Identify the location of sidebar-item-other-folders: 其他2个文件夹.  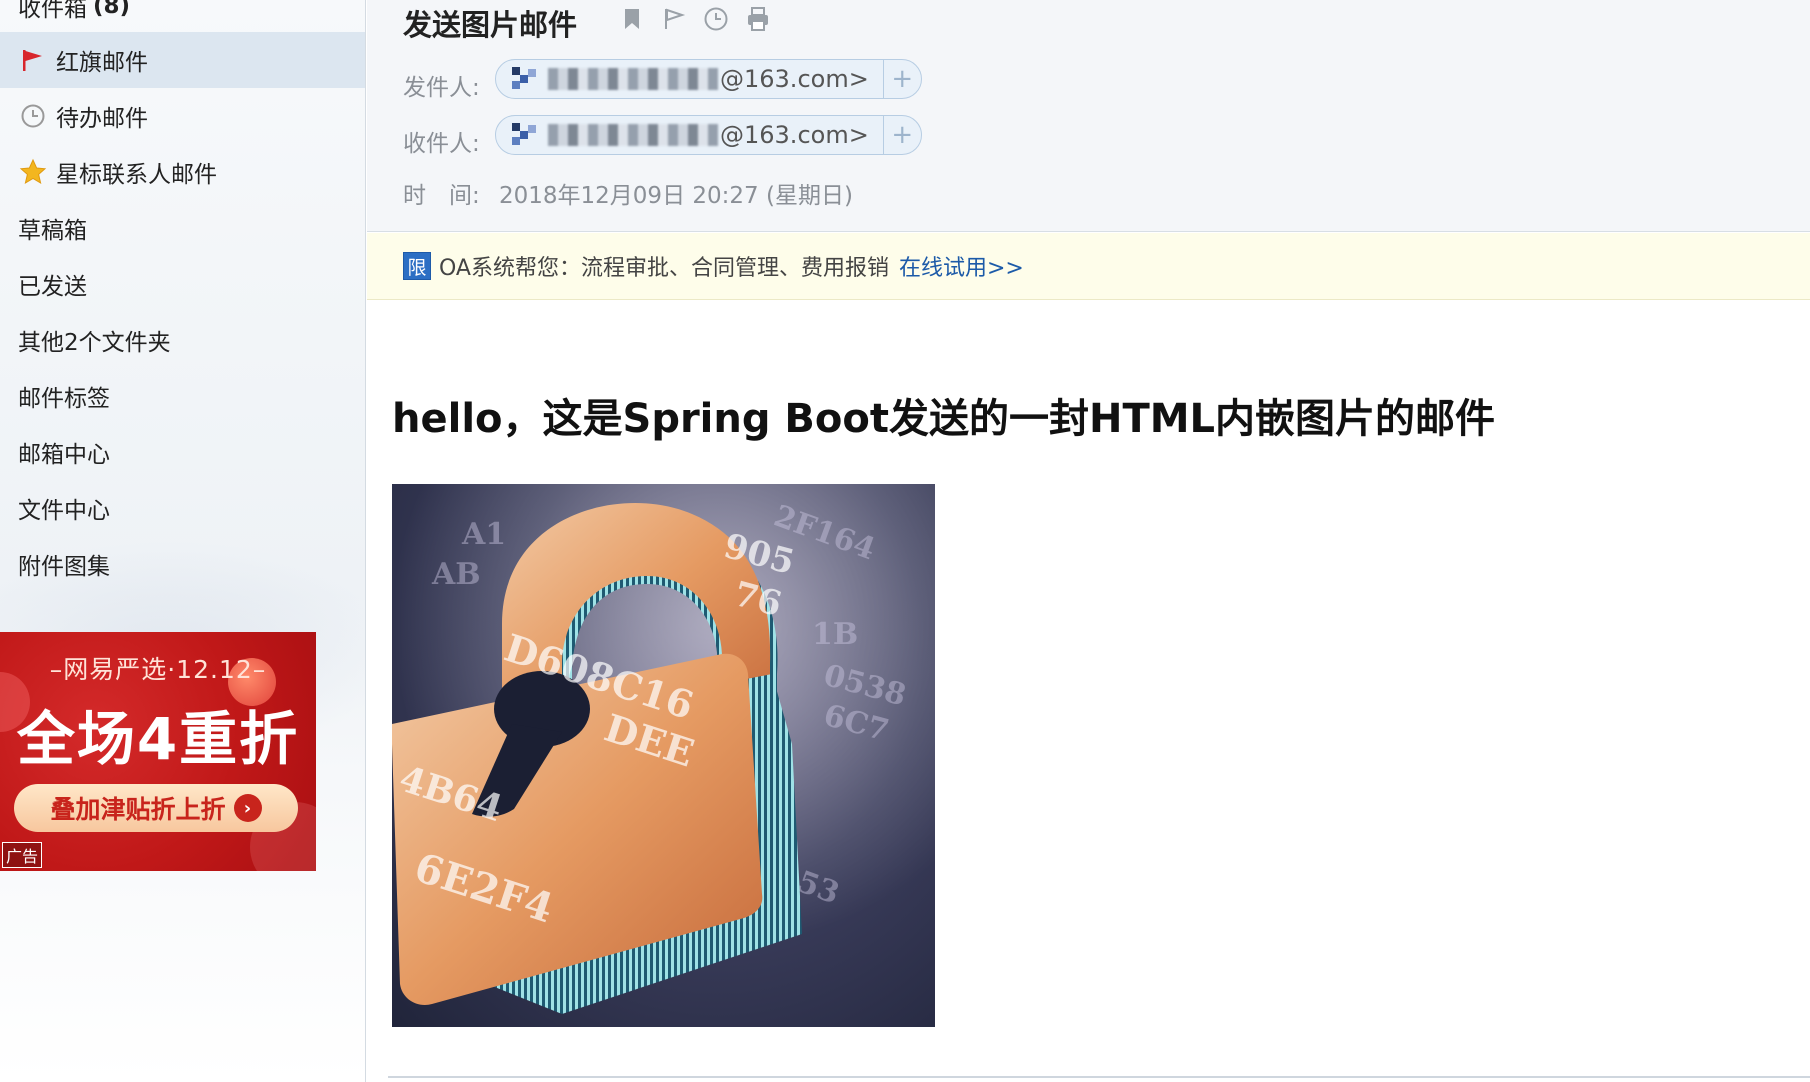
(182, 340).